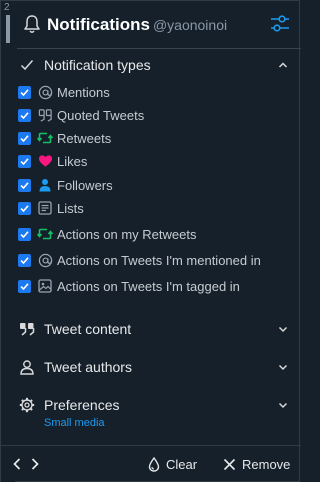 This screenshot has width=320, height=482. I want to click on option-followers: Followers, so click(65, 185).